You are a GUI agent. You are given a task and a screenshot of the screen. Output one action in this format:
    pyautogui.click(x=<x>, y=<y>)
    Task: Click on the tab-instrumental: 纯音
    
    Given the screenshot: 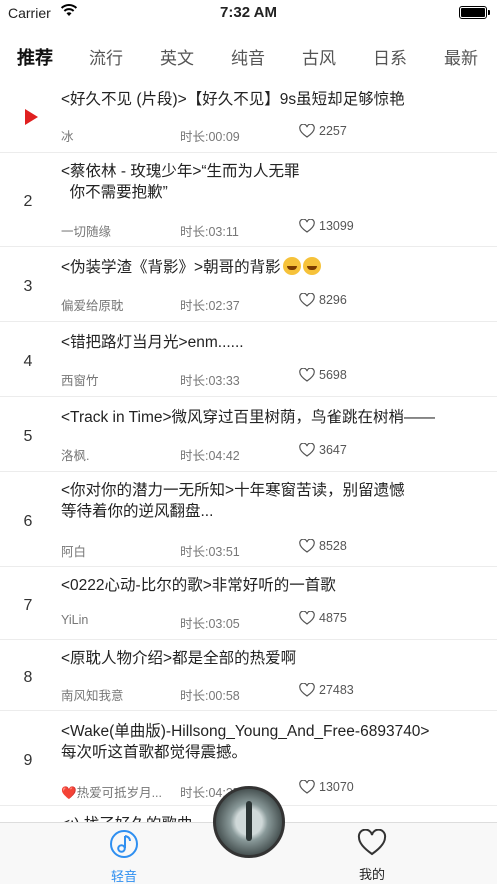 What is the action you would take?
    pyautogui.click(x=248, y=56)
    